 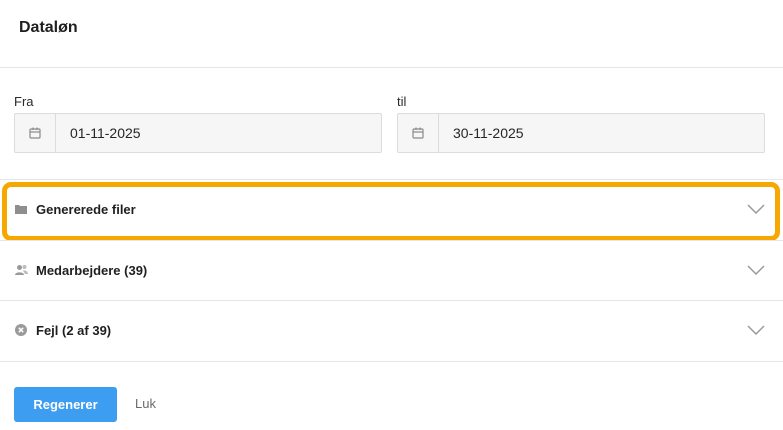 I want to click on from-date-field: Fra 01-11-2025, so click(x=198, y=123).